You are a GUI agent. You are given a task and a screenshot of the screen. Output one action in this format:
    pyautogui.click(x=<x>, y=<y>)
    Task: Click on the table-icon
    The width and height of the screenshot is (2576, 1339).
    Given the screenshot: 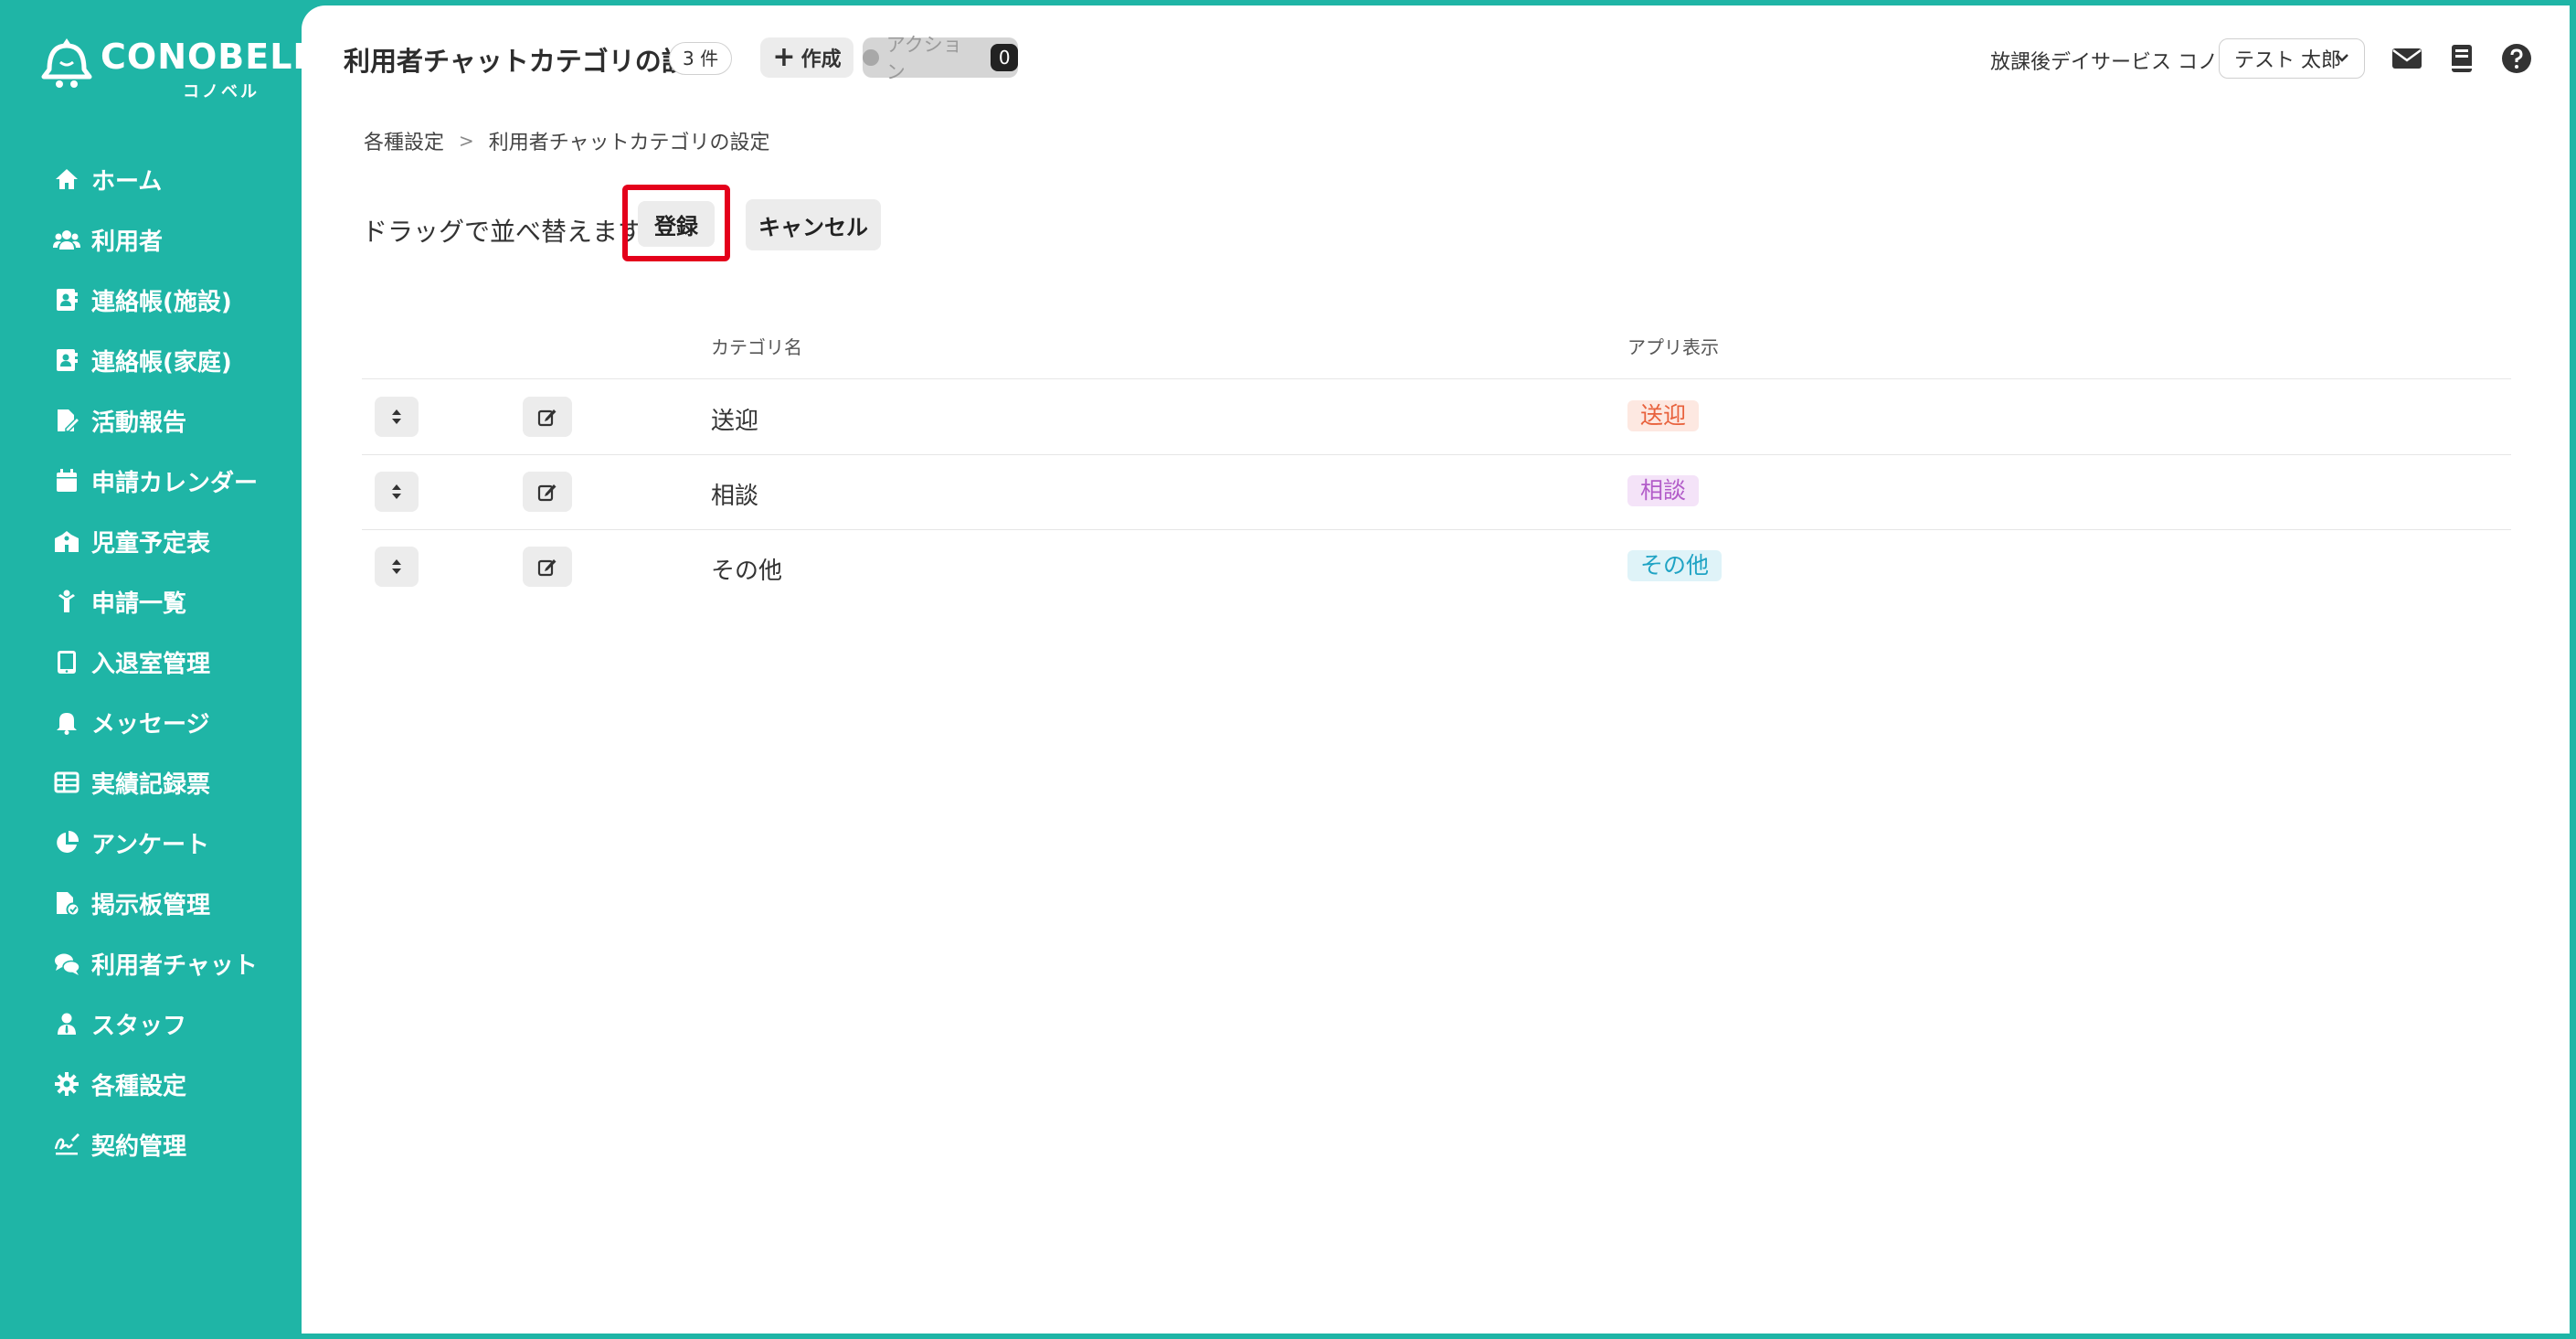 What is the action you would take?
    pyautogui.click(x=66, y=782)
    